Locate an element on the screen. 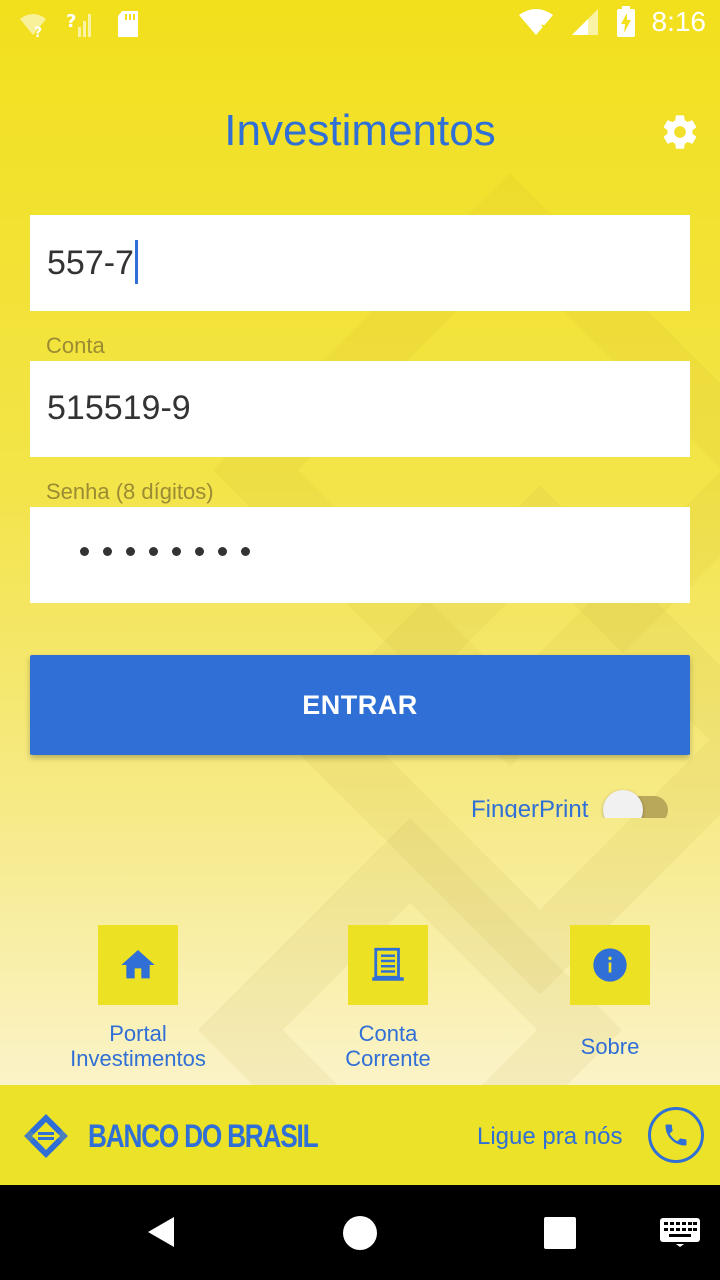 This screenshot has height=1280, width=720. brand-name: BANCO DO BRASIL is located at coordinates (203, 1136).